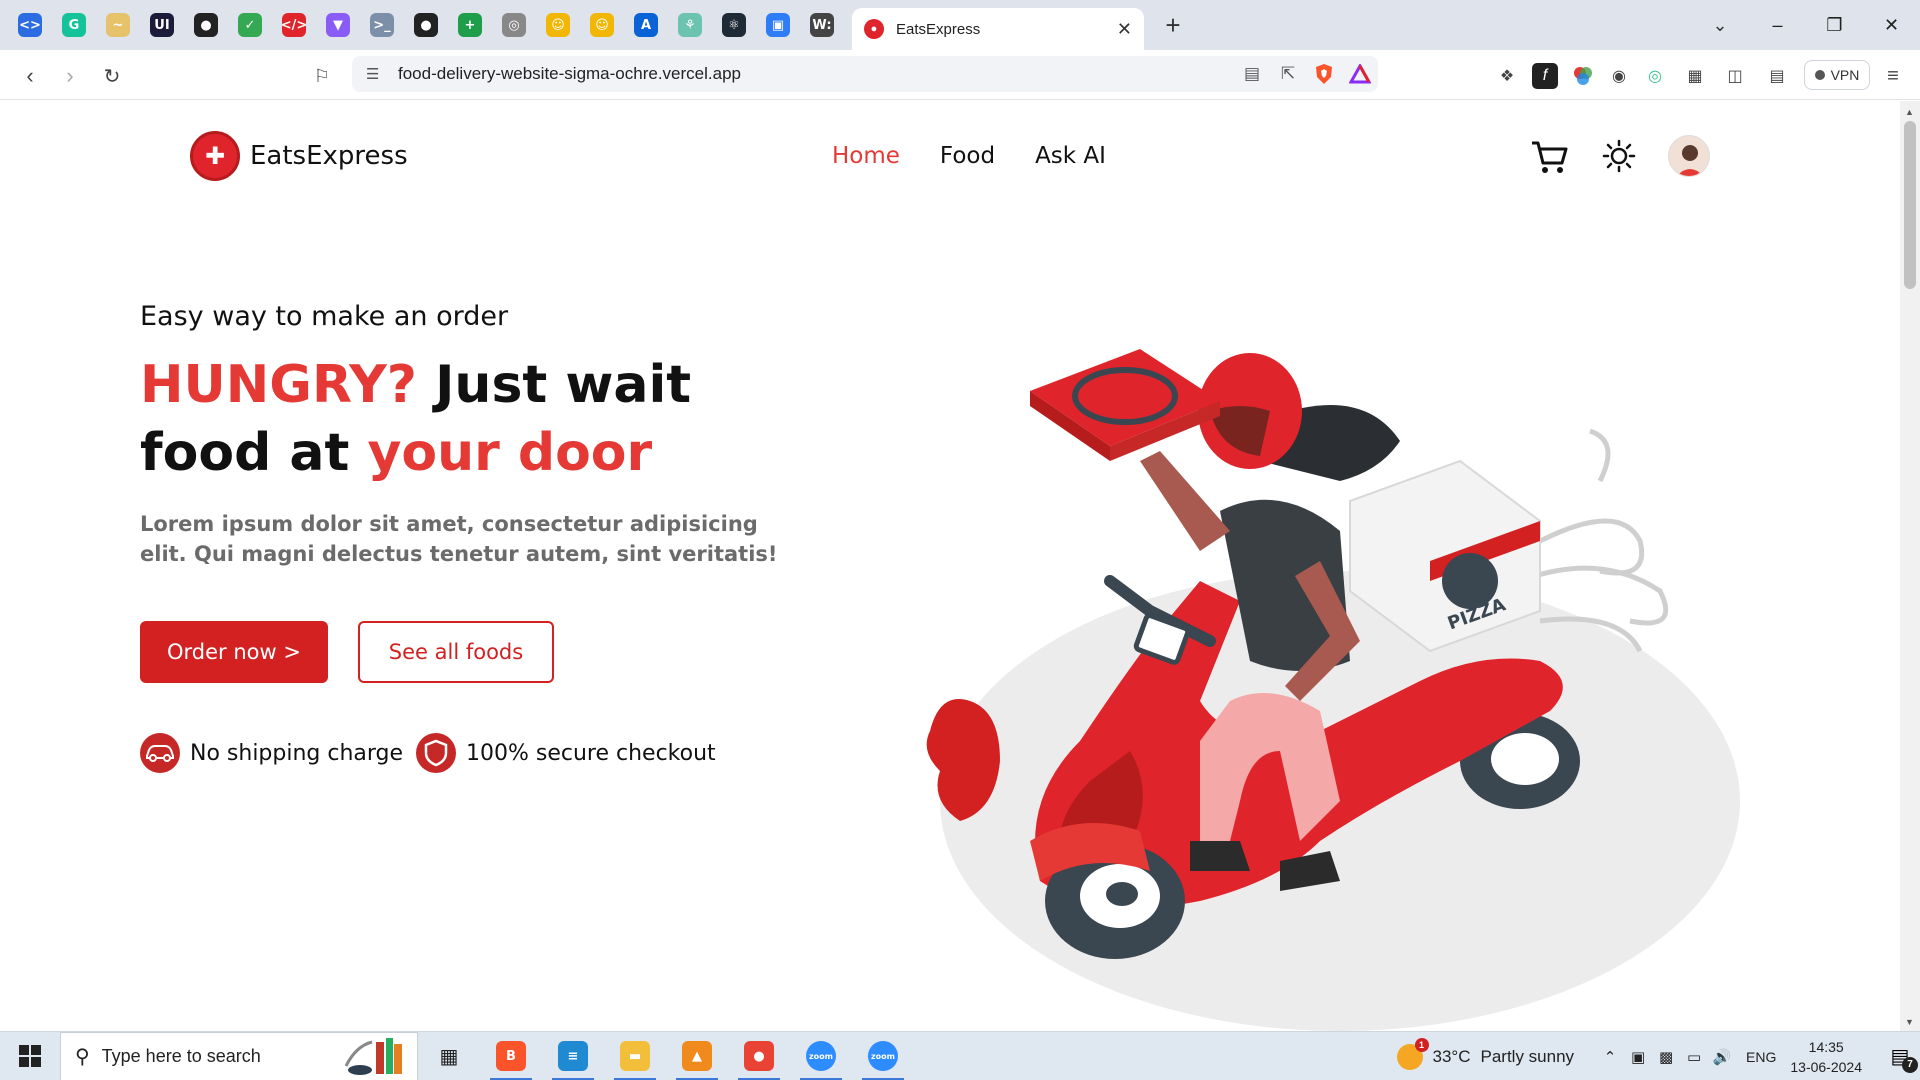 The height and width of the screenshot is (1080, 1920). Describe the element at coordinates (1689, 156) in the screenshot. I see `user-avatar` at that location.